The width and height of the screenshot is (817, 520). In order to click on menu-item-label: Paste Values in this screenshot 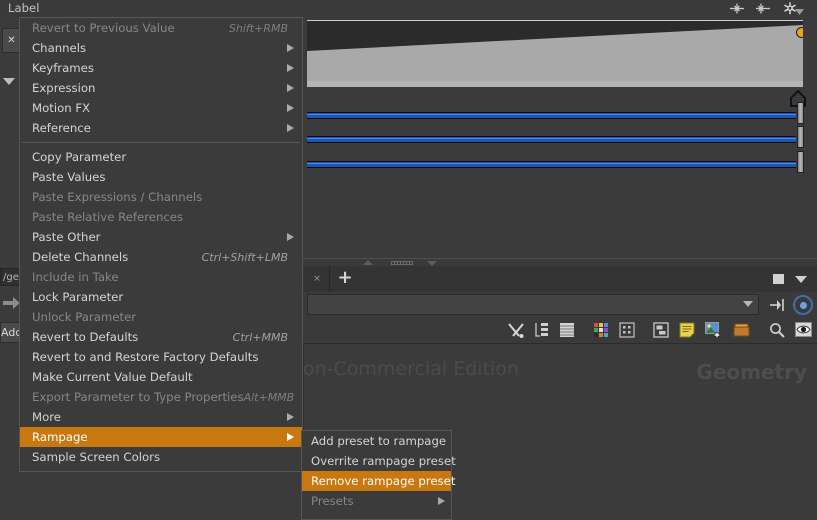, I will do `click(69, 177)`.